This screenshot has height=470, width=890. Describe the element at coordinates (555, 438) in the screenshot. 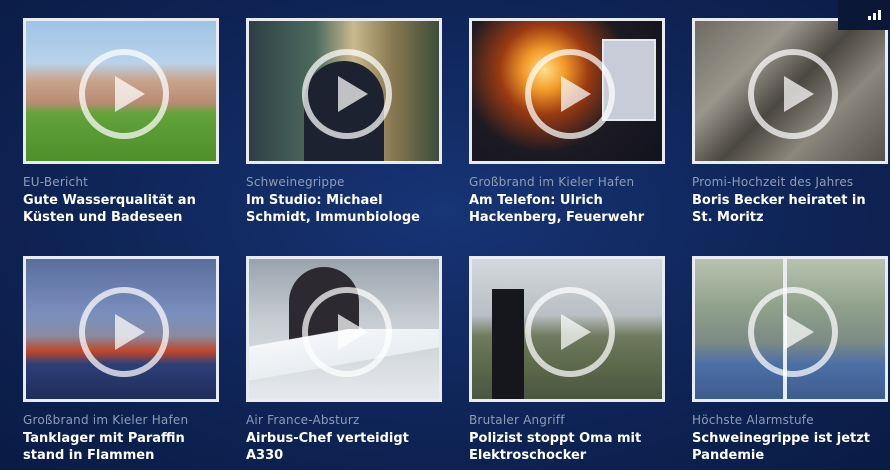

I see `video-title-line: Polizist stoppt Oma mit` at that location.